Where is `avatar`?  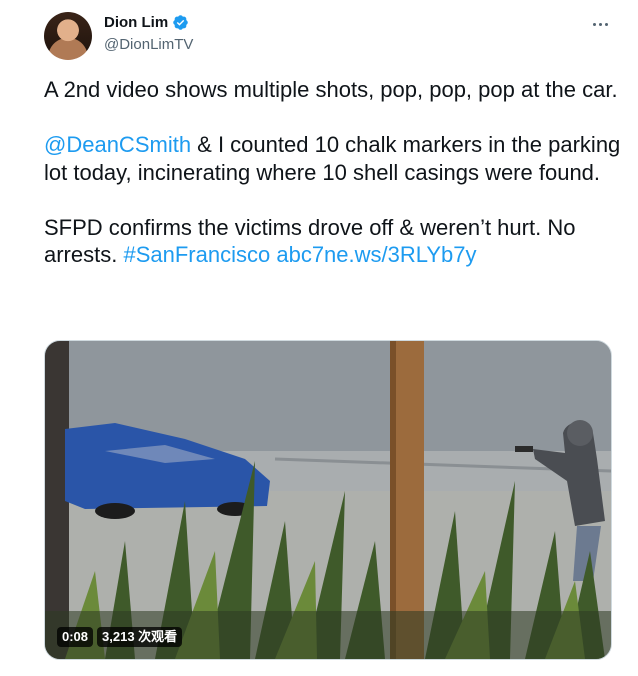
avatar is located at coordinates (68, 36).